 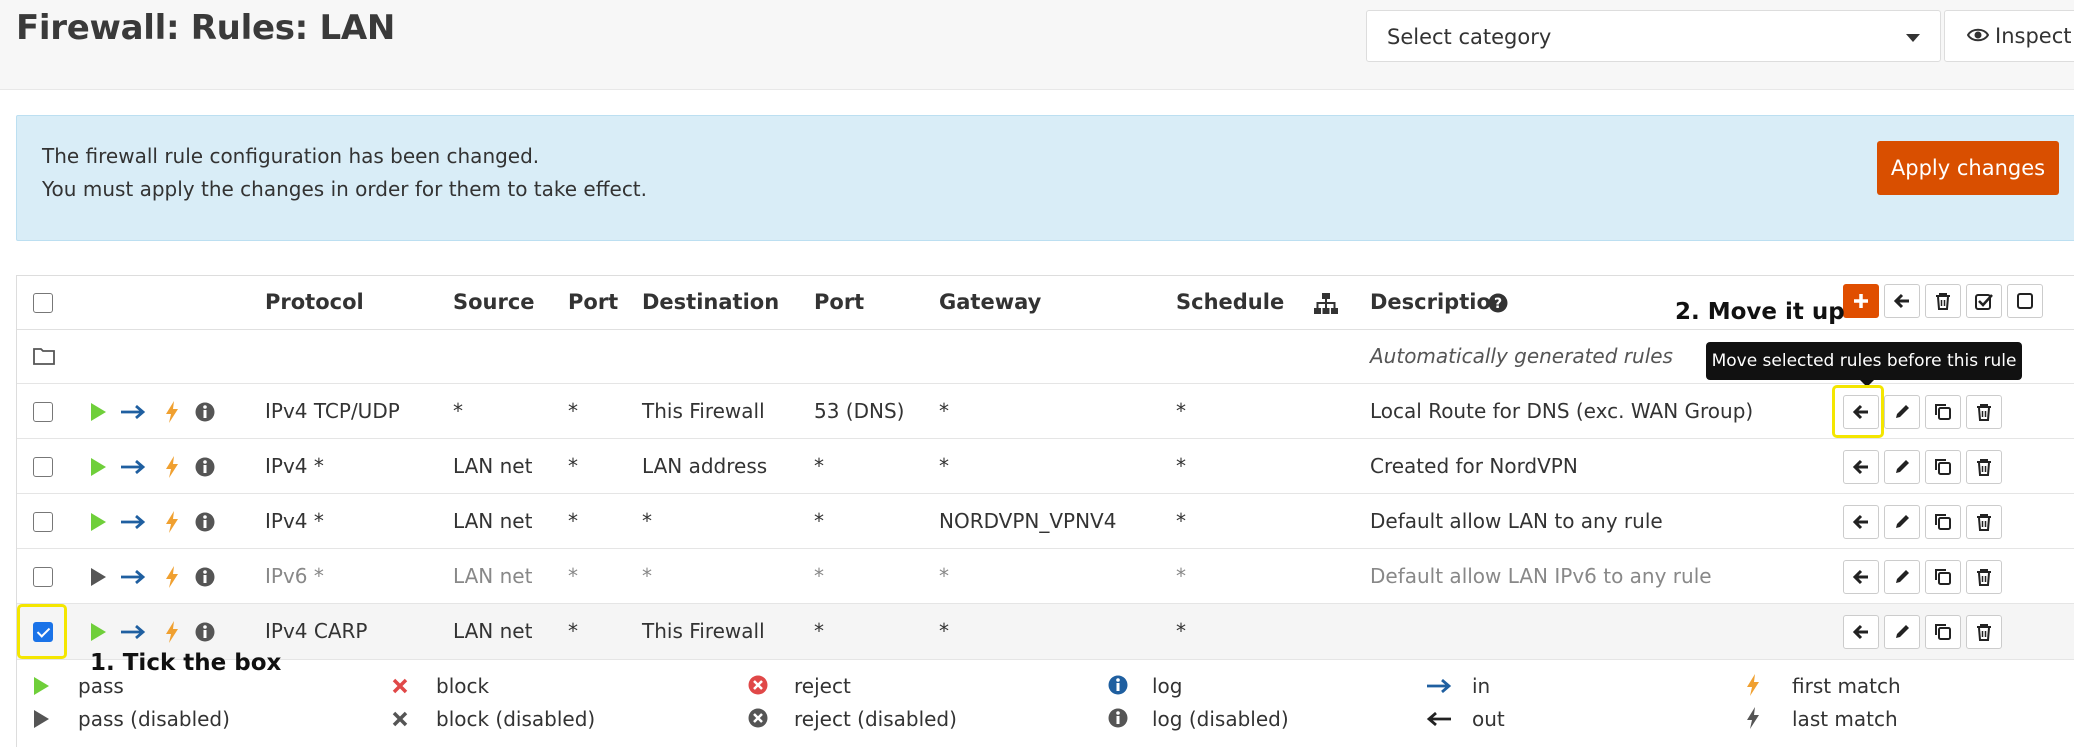 What do you see at coordinates (186, 663) in the screenshot?
I see `annotation-step-1: 1. Tick the box` at bounding box center [186, 663].